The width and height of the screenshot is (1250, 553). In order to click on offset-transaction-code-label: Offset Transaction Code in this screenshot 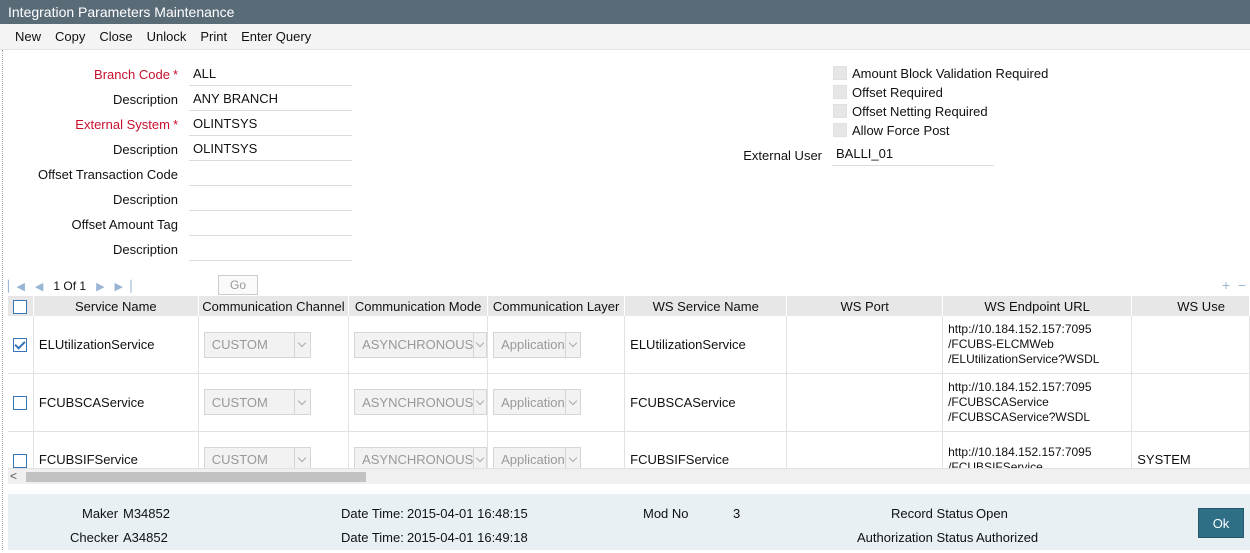, I will do `click(108, 174)`.